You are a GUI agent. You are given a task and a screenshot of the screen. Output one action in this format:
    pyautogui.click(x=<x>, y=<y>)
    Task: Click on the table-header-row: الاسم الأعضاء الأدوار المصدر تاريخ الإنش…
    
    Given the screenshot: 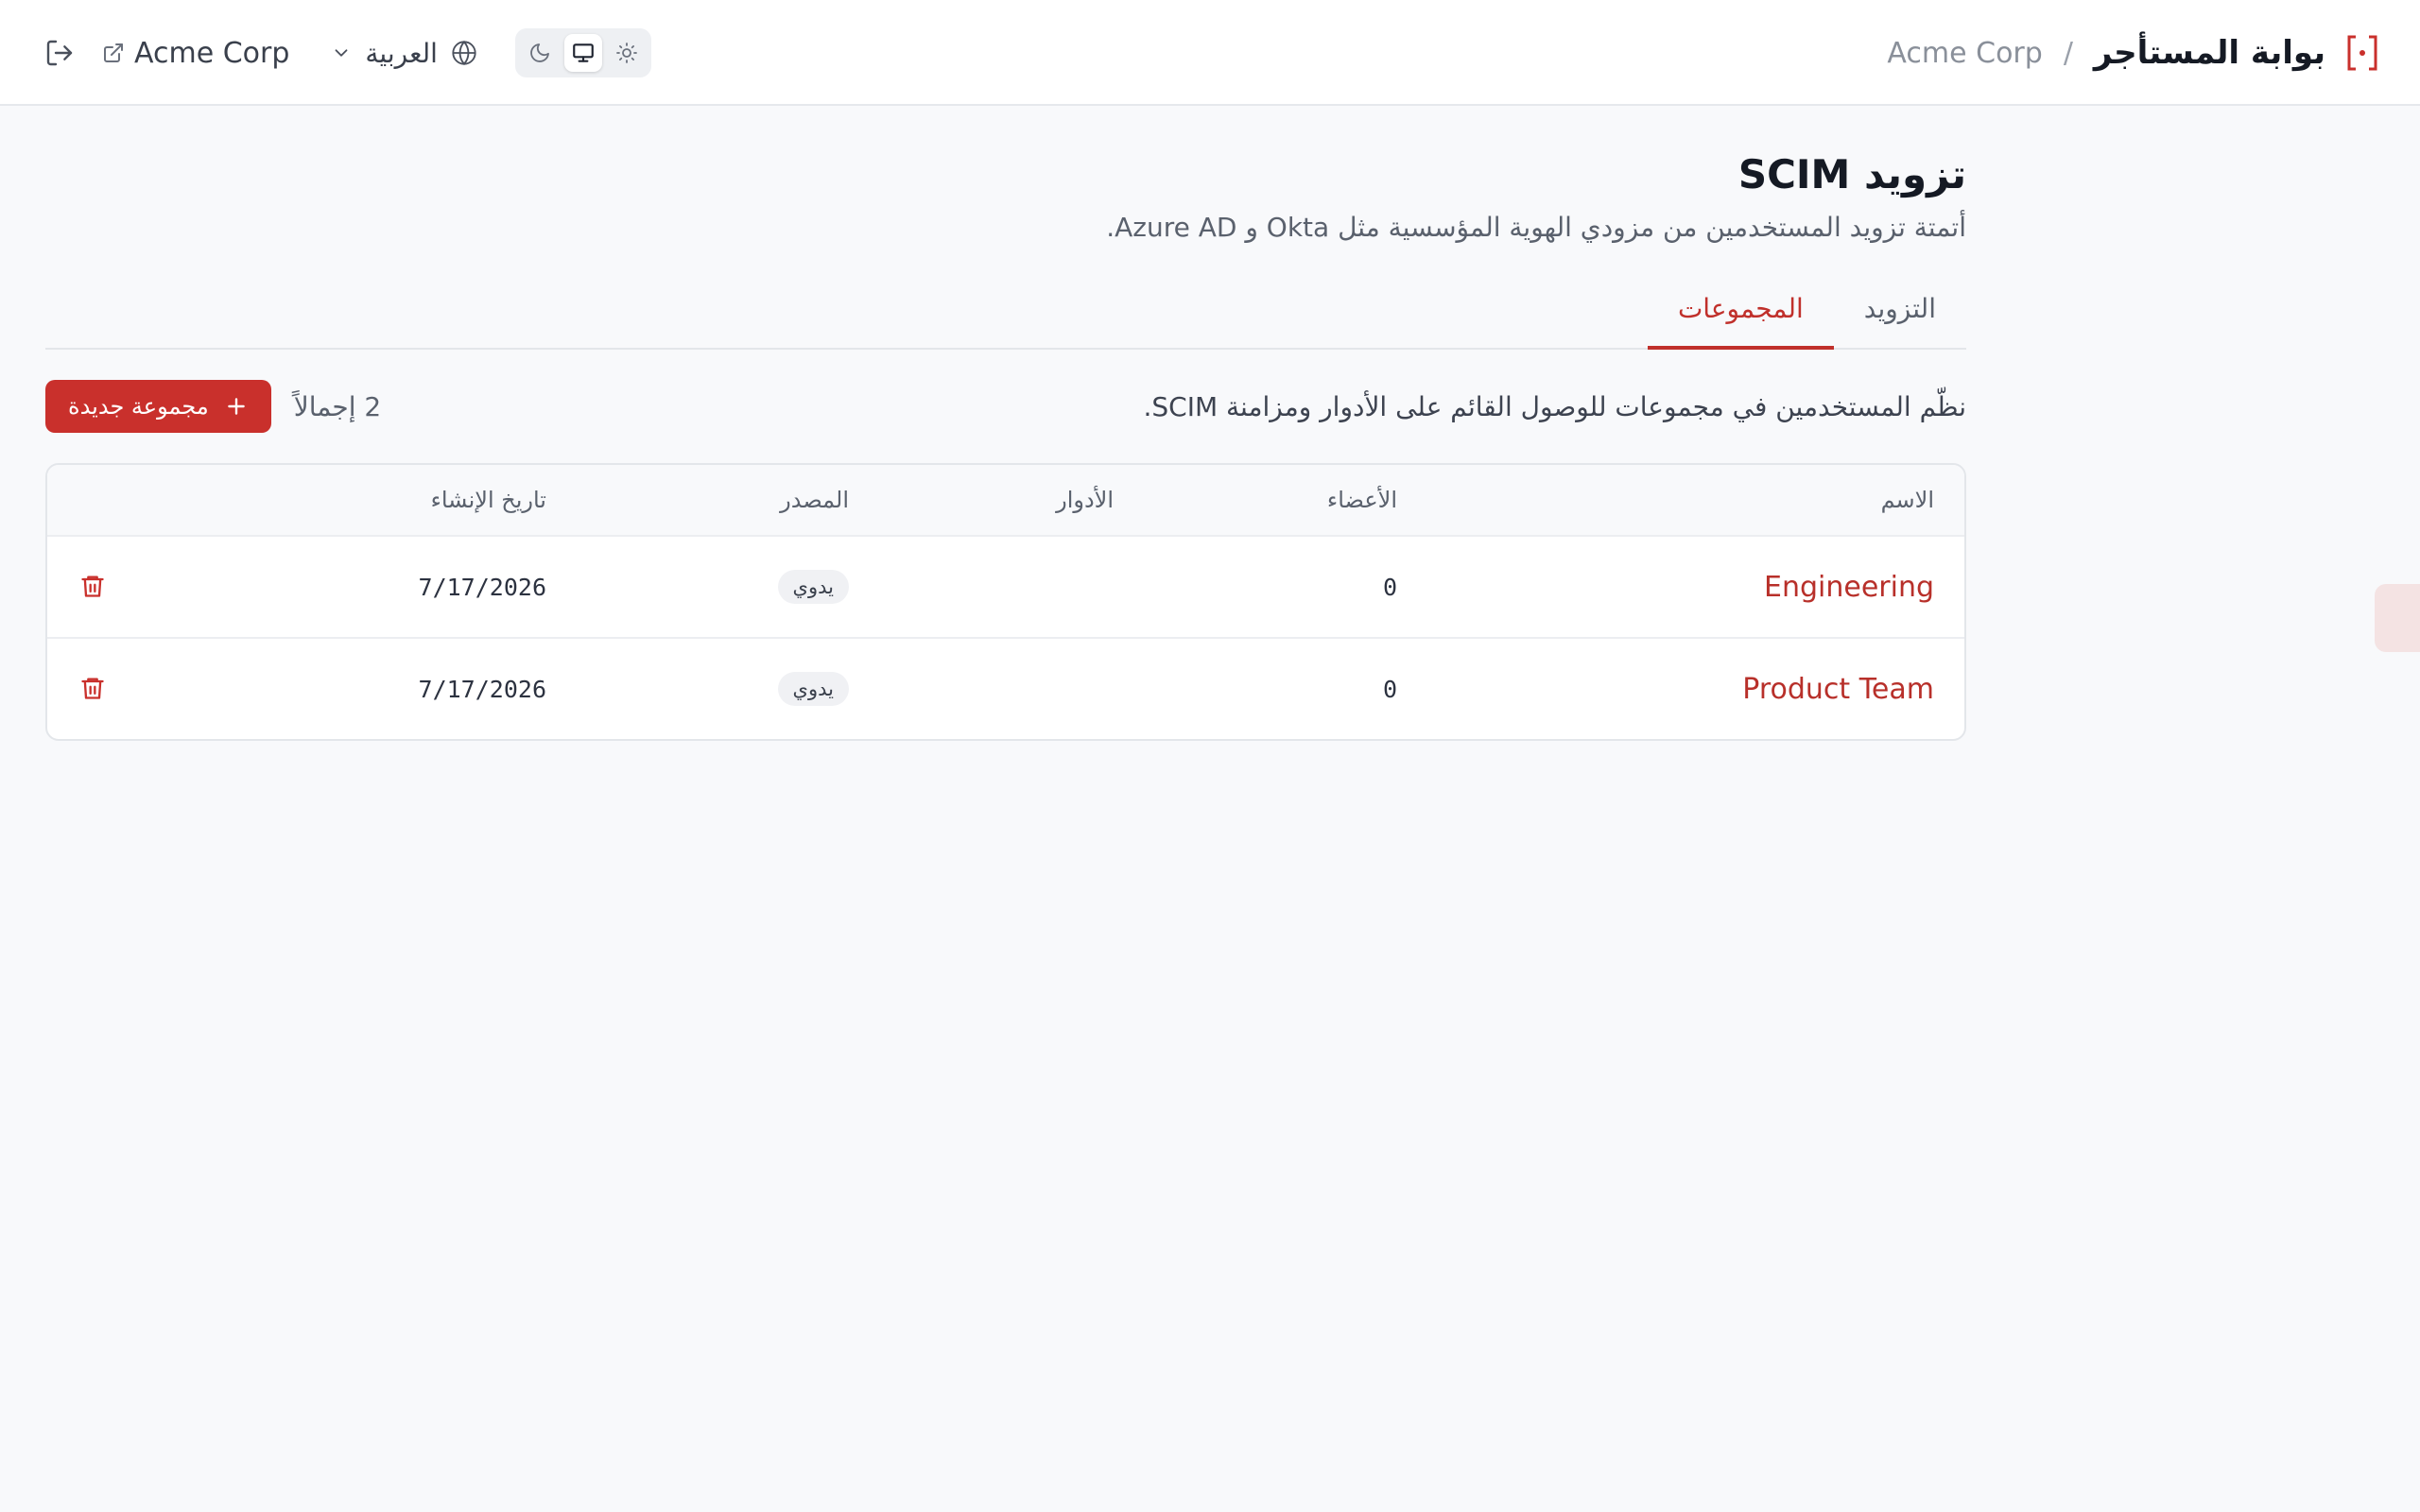 What is the action you would take?
    pyautogui.click(x=1005, y=500)
    